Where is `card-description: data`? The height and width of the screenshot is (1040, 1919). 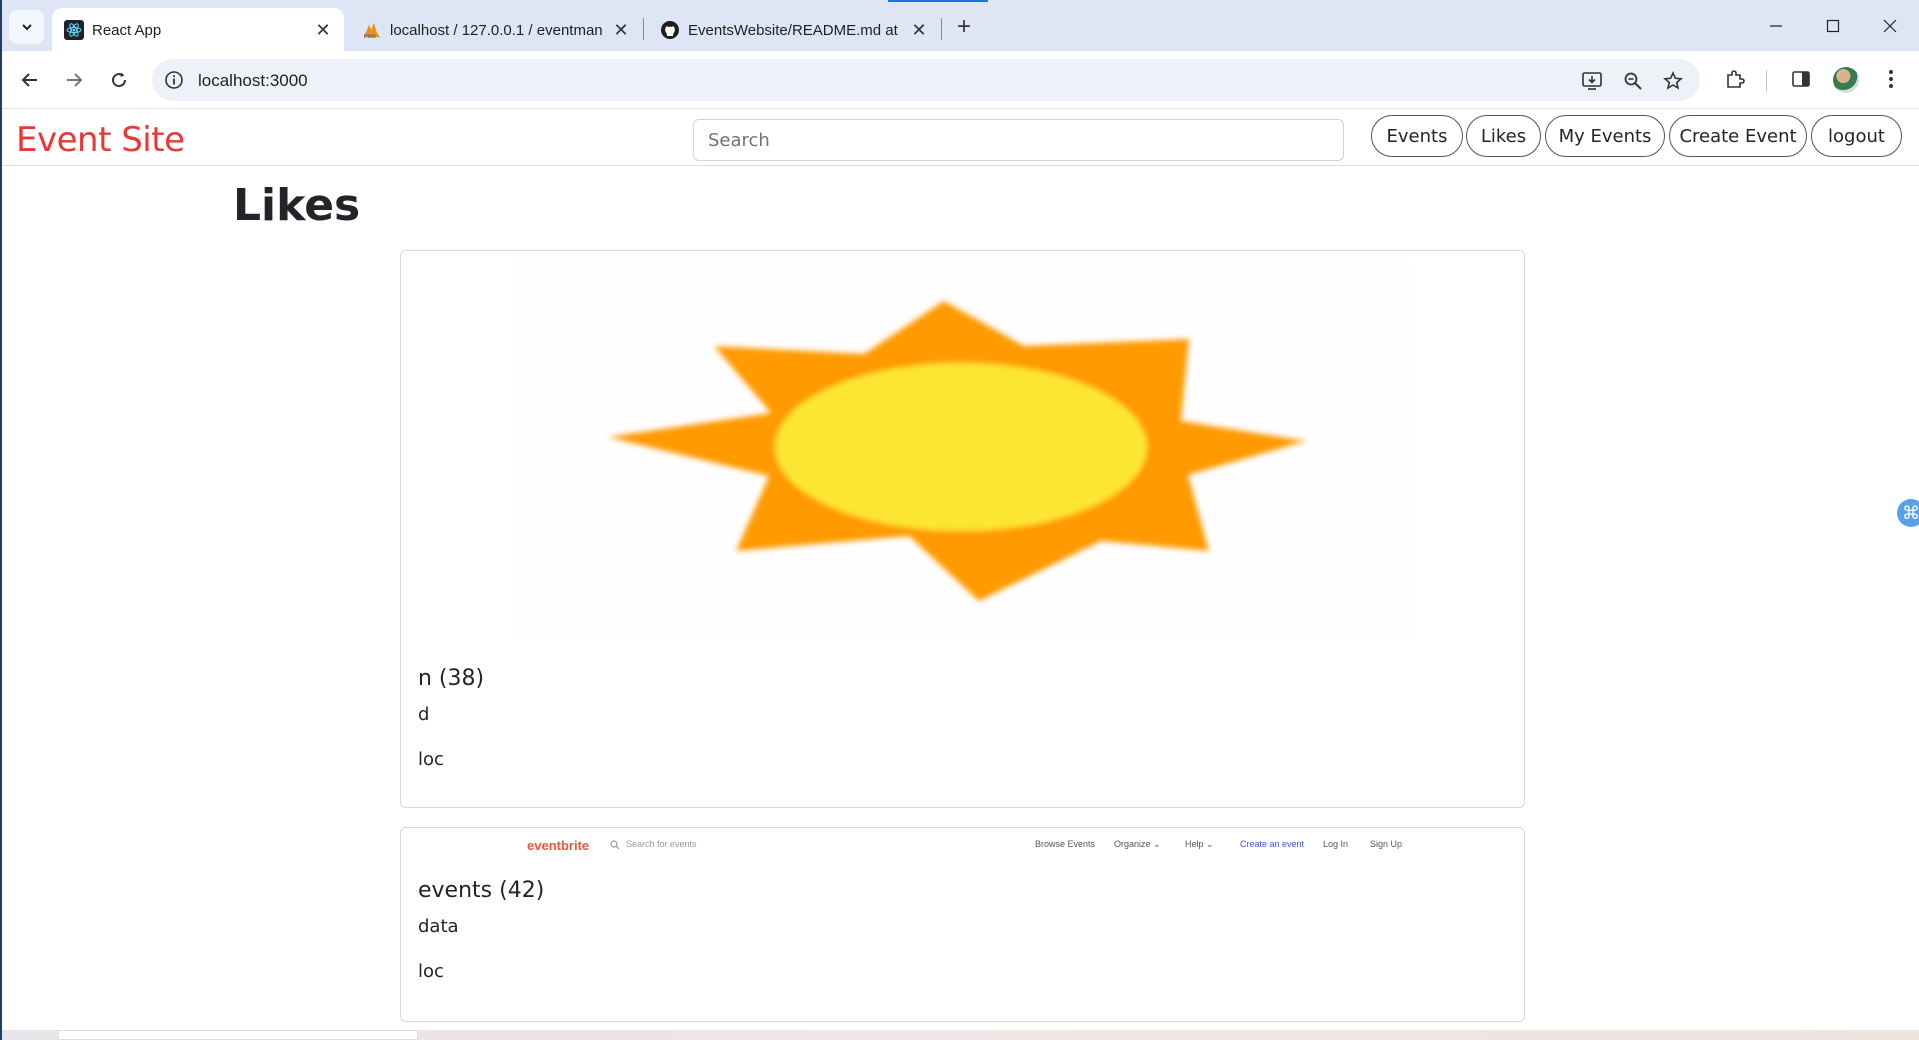 card-description: data is located at coordinates (438, 926).